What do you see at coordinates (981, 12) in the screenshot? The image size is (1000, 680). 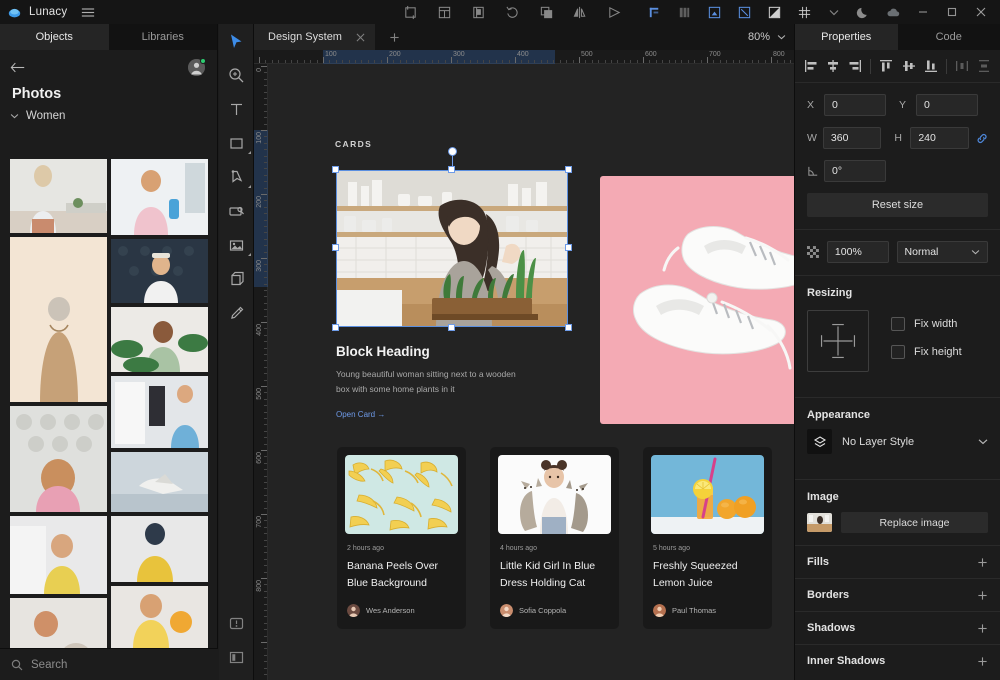 I see `close-button` at bounding box center [981, 12].